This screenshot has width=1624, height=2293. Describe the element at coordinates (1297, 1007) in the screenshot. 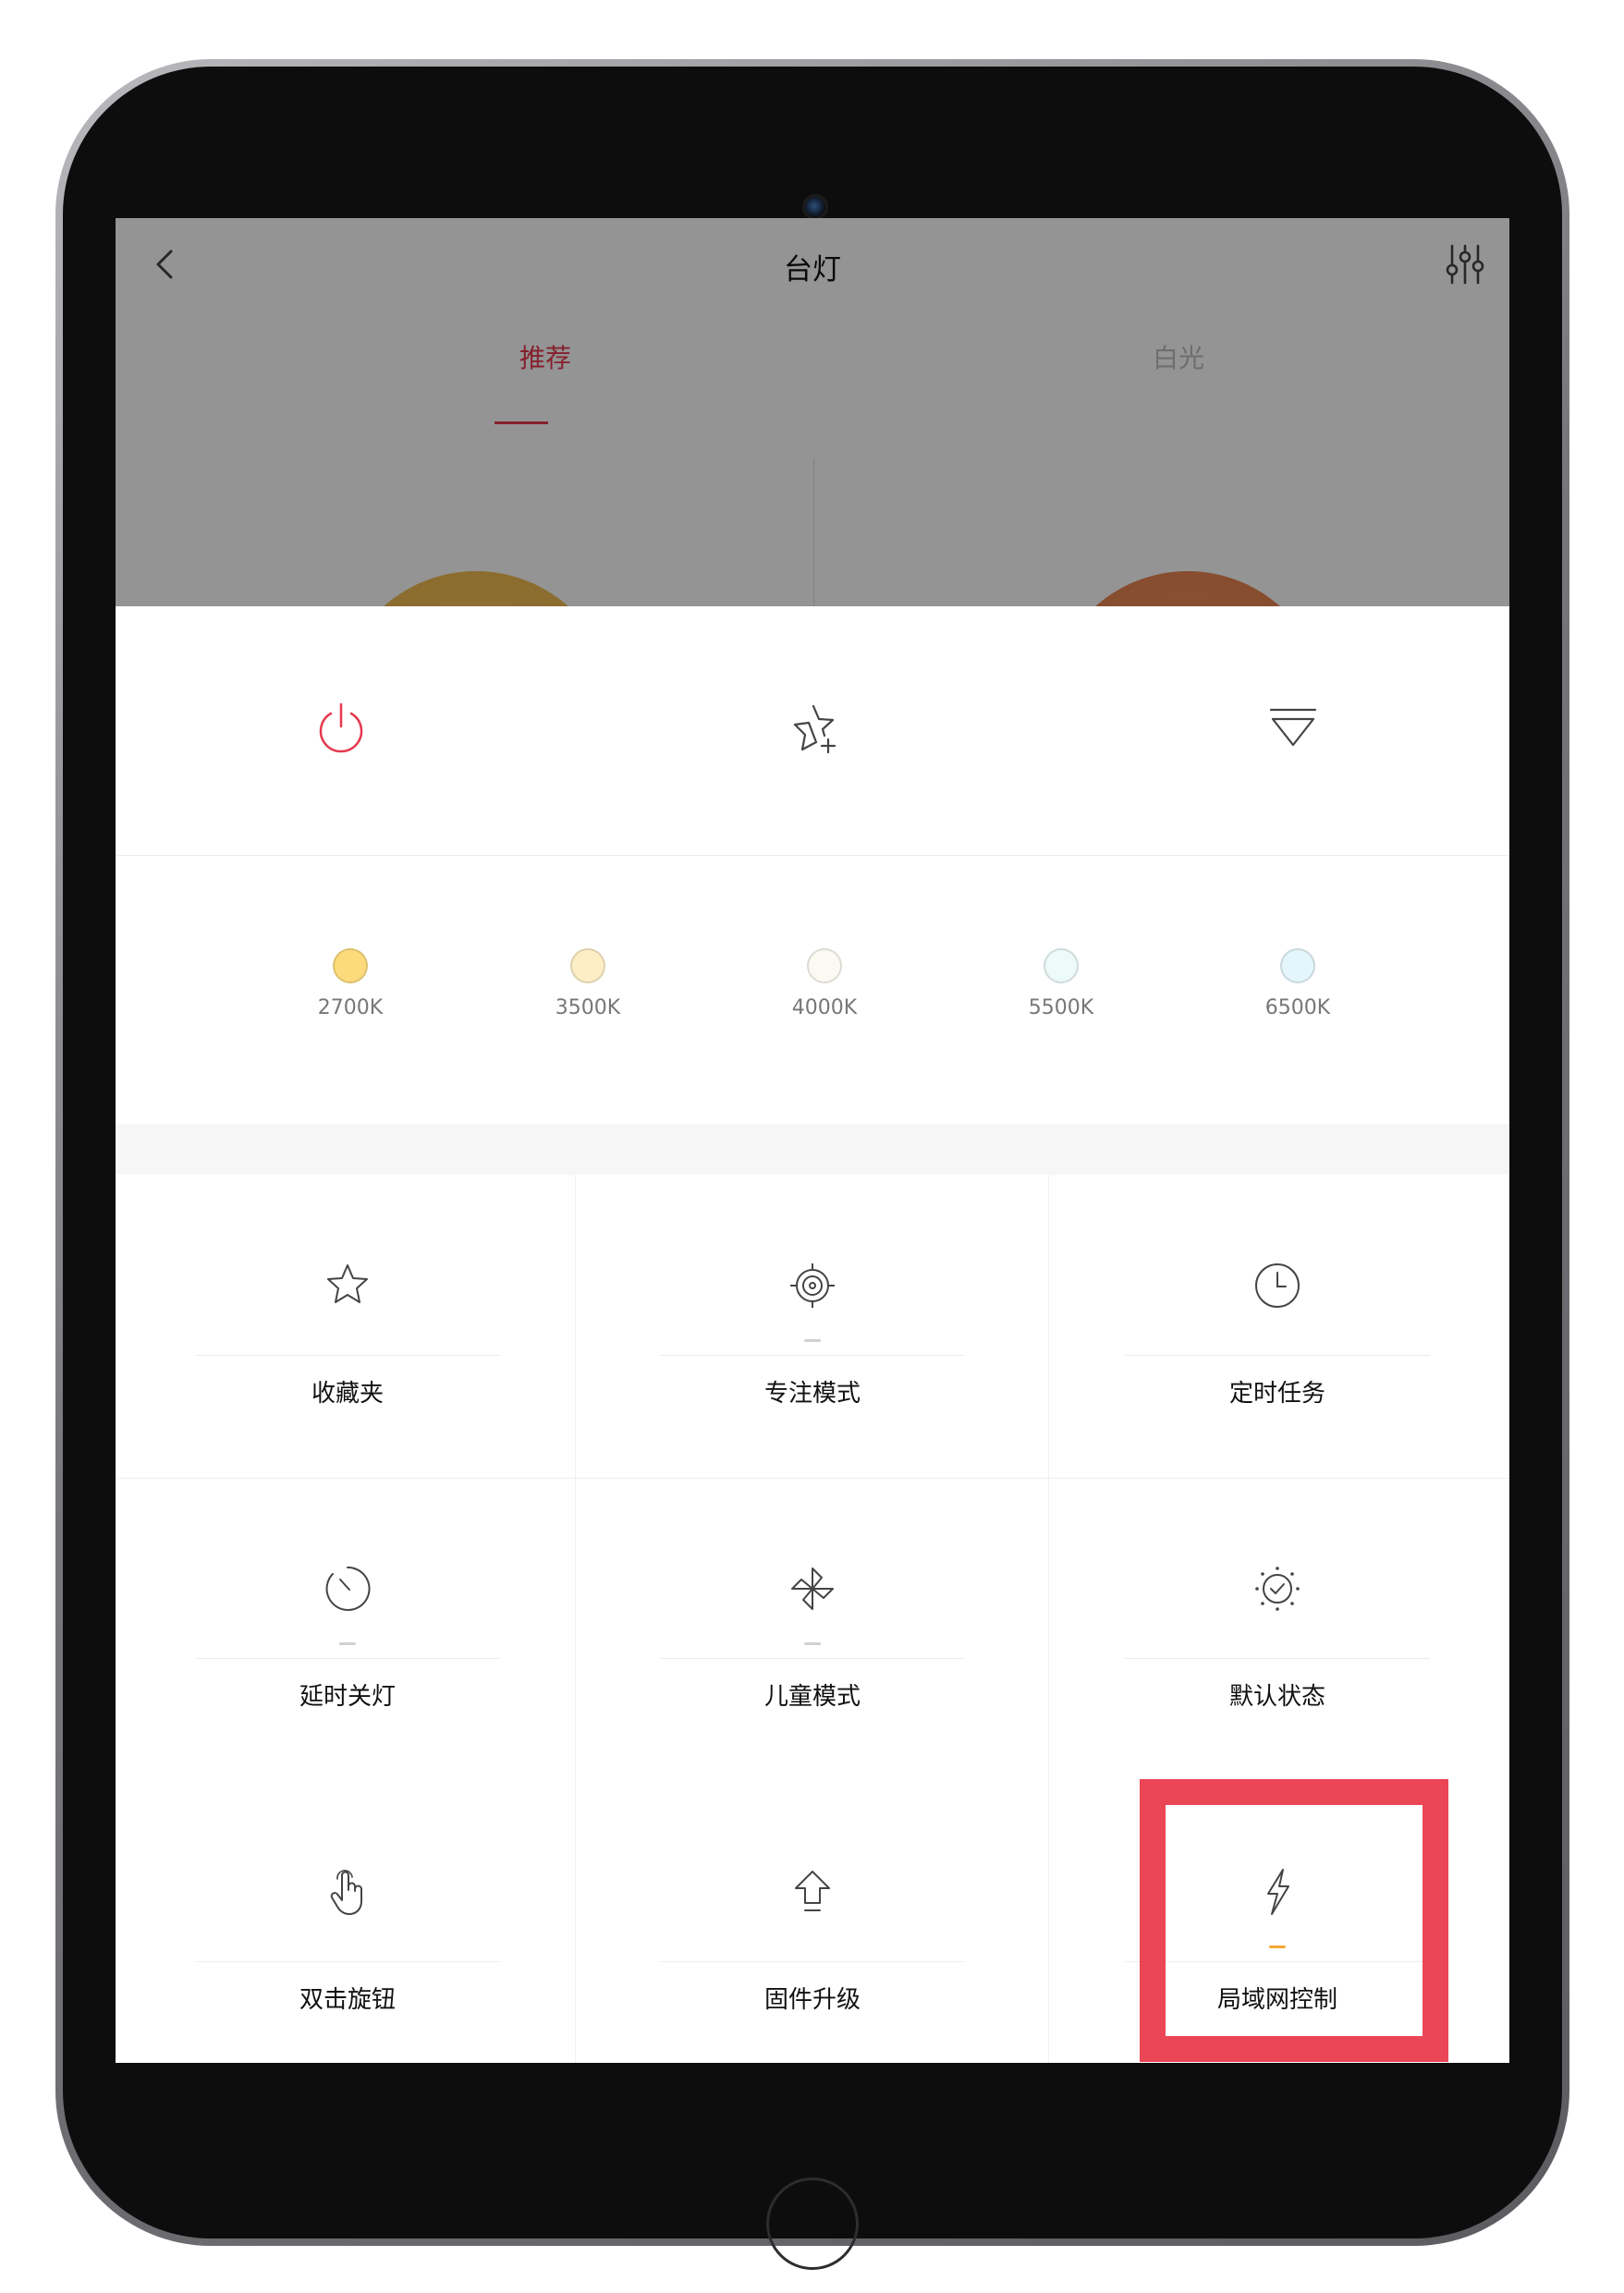

I see `temp-label: 6500K` at that location.